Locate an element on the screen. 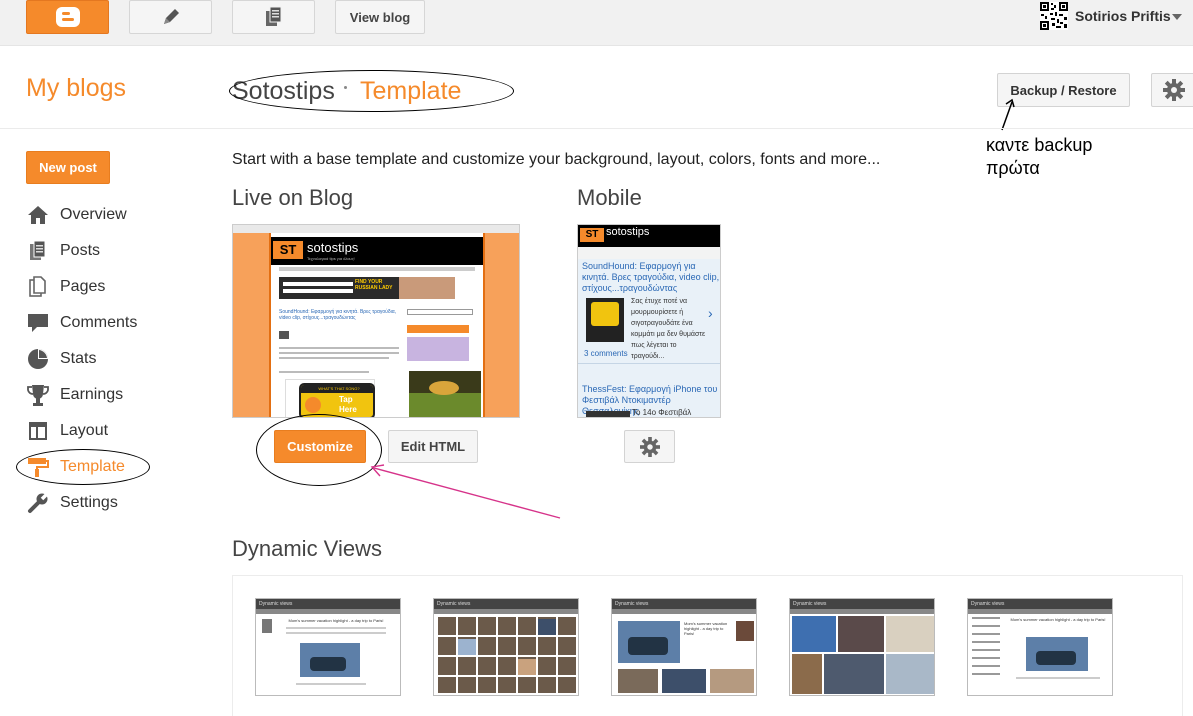 The image size is (1193, 716). preview-ad-banner: FIND YOUR RUSSIAN LADY is located at coordinates (367, 288).